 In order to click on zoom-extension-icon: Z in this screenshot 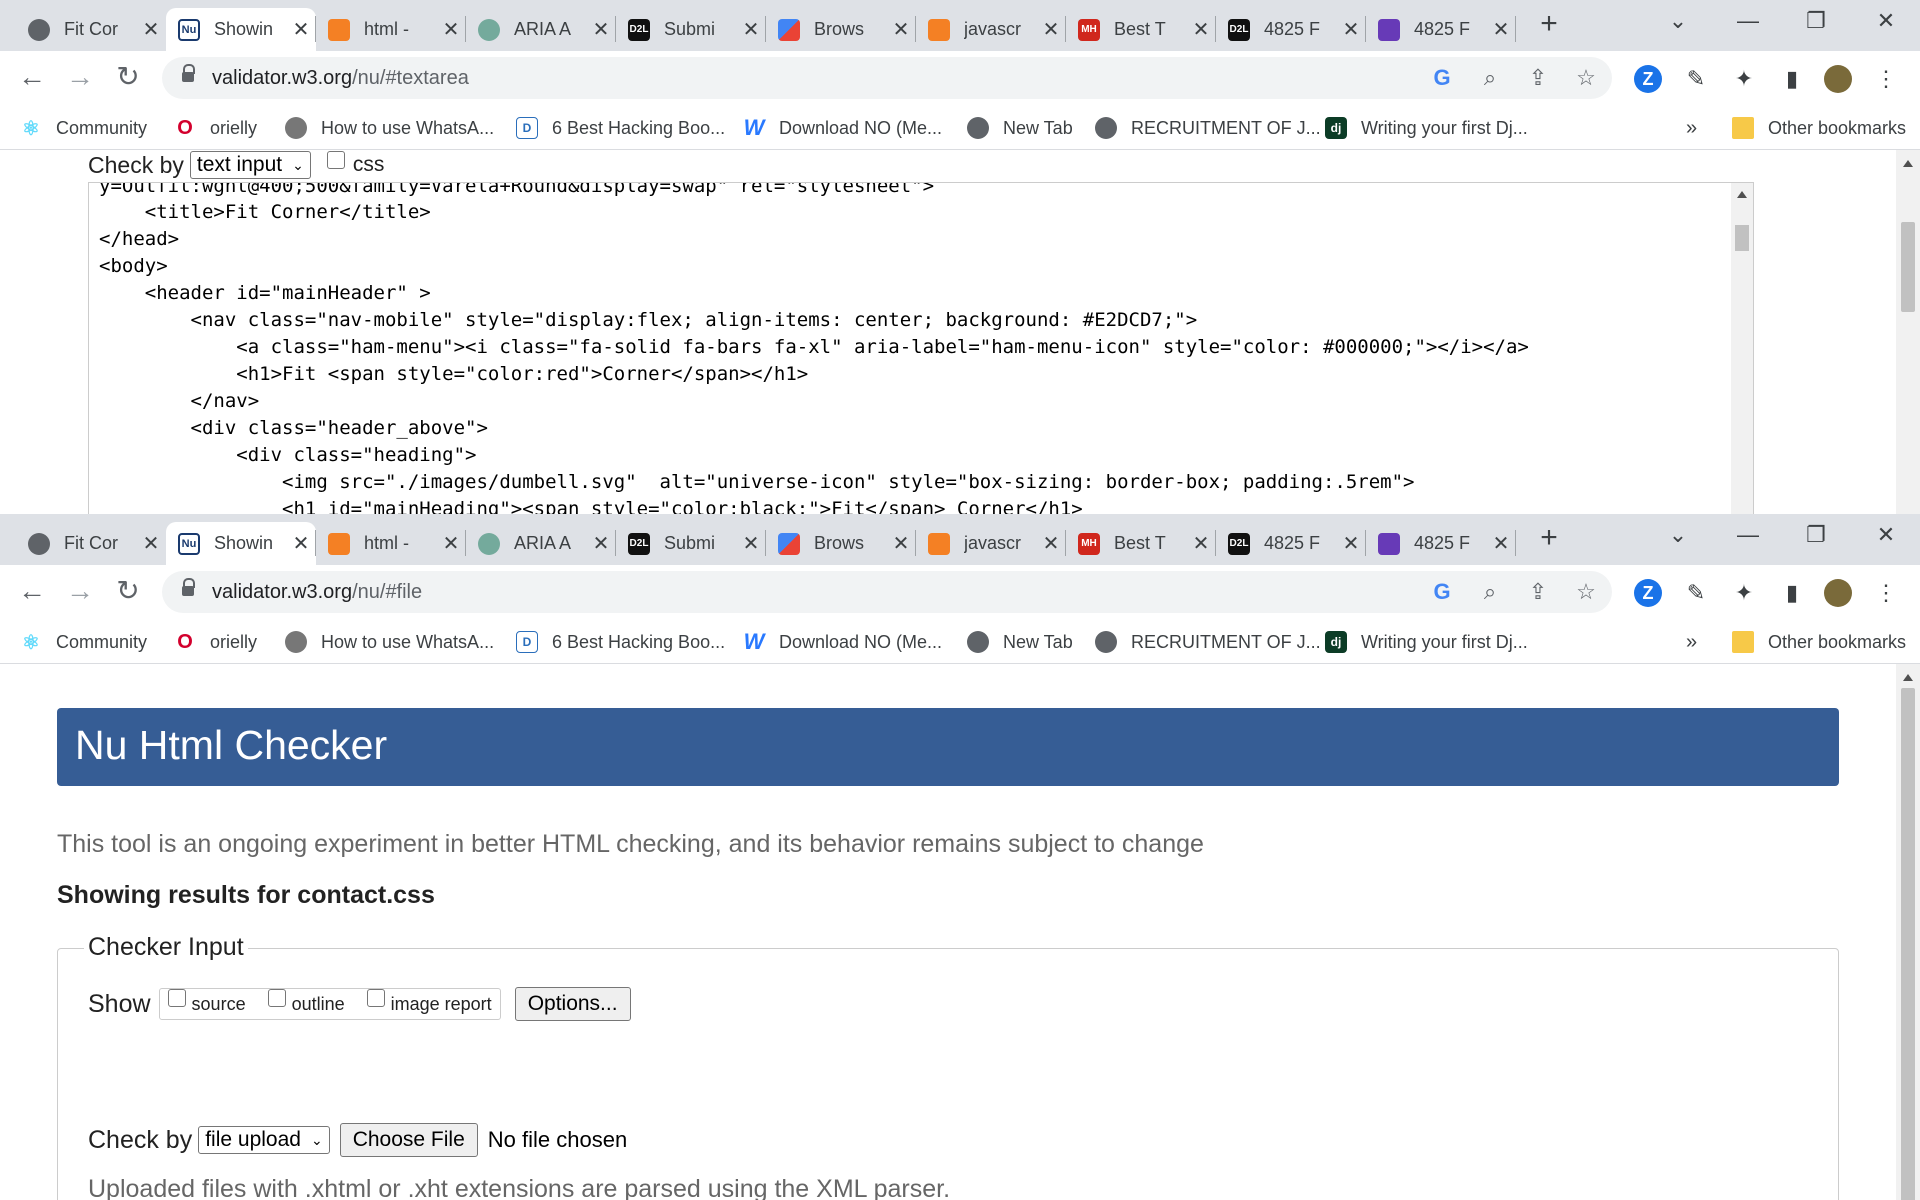, I will do `click(1648, 79)`.